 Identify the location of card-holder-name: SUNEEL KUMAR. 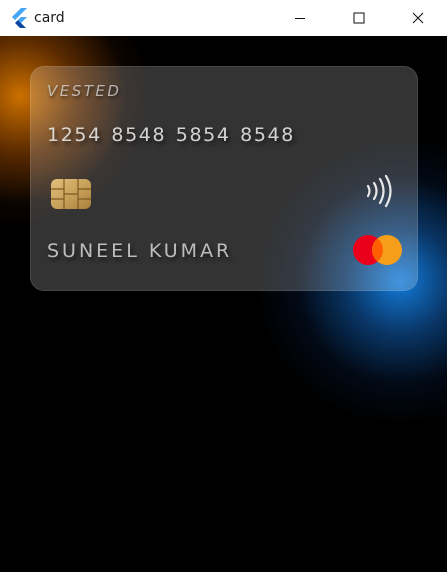
(140, 251).